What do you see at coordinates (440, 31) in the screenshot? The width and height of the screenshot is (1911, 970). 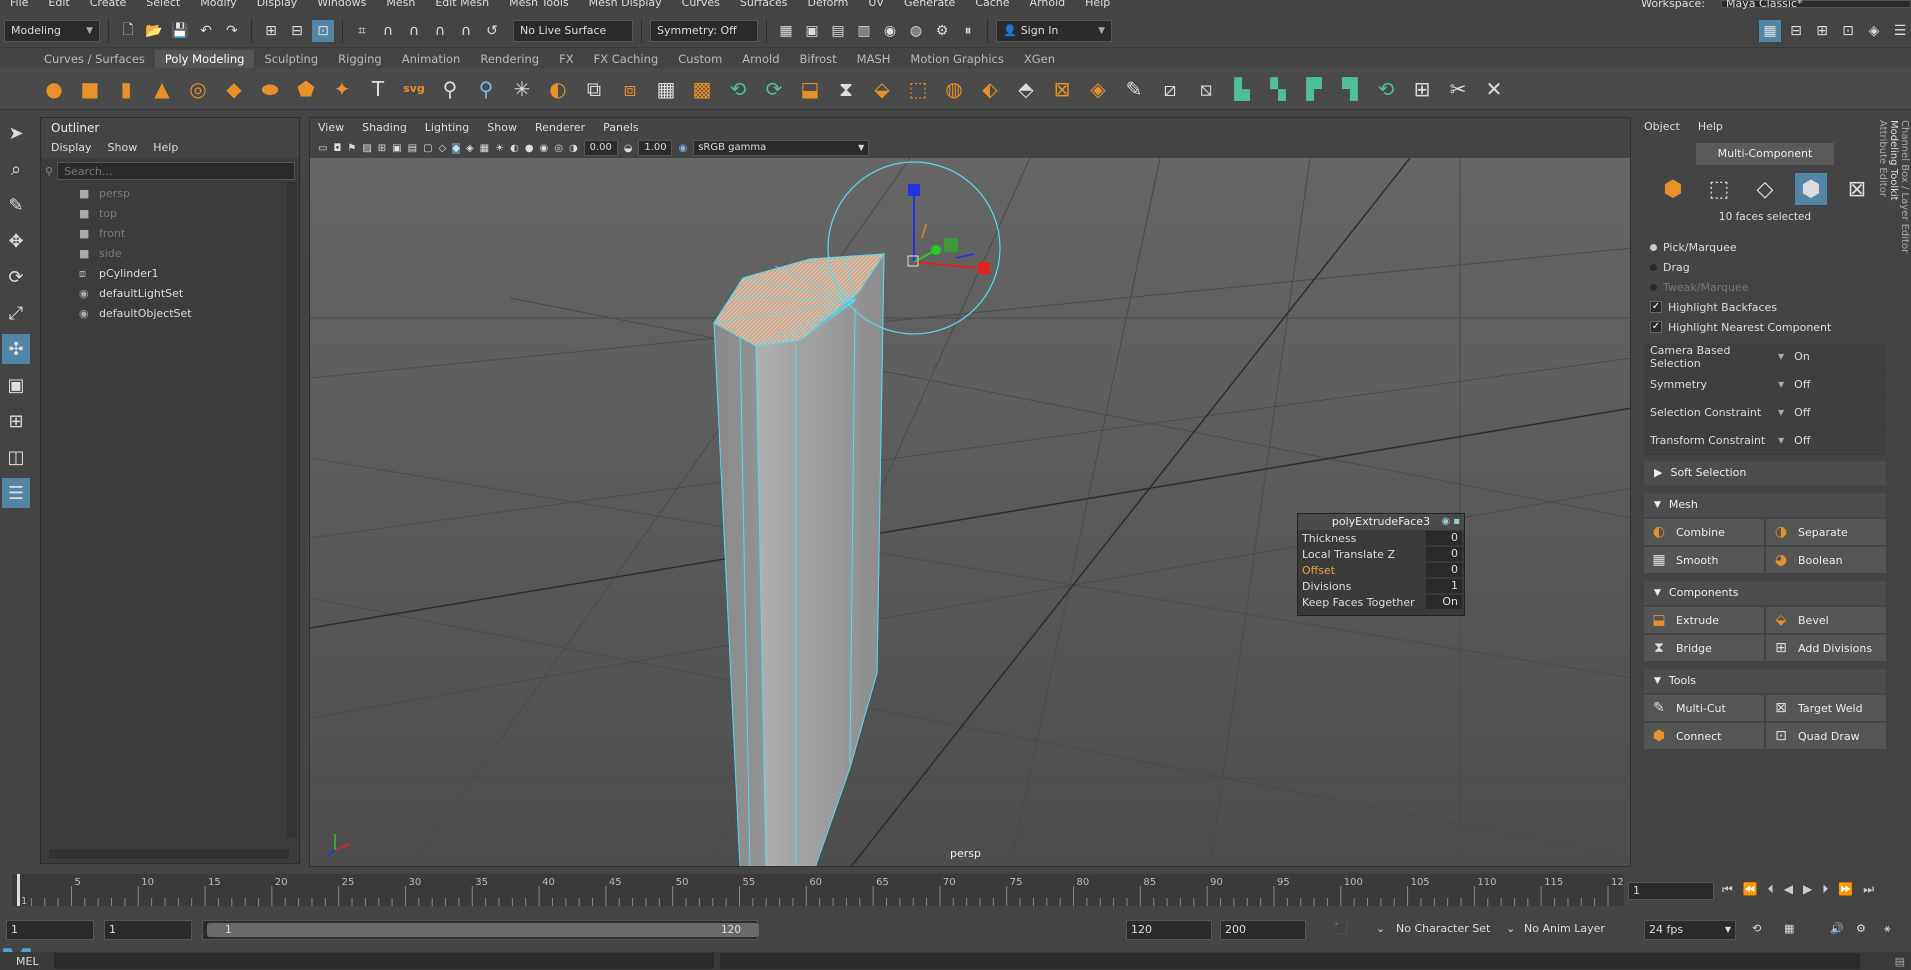 I see `snap-view-icon: ∩` at bounding box center [440, 31].